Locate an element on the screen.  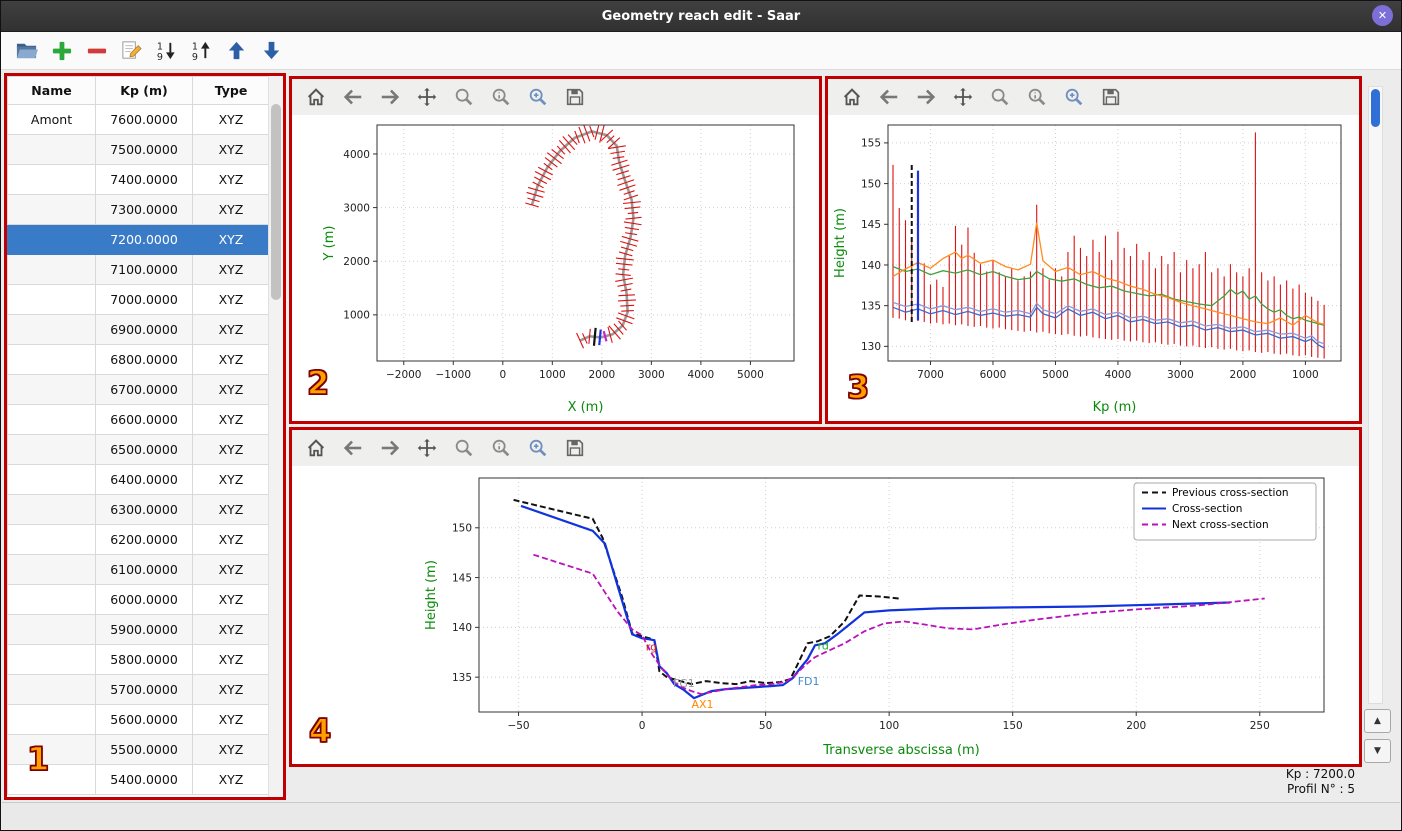
table-scrollbar is located at coordinates (275, 436).